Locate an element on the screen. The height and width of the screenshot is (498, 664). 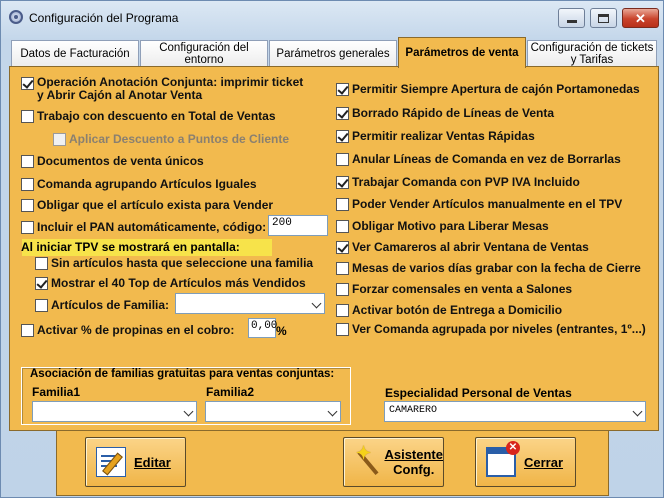
pan-code-input: 200 is located at coordinates (298, 225).